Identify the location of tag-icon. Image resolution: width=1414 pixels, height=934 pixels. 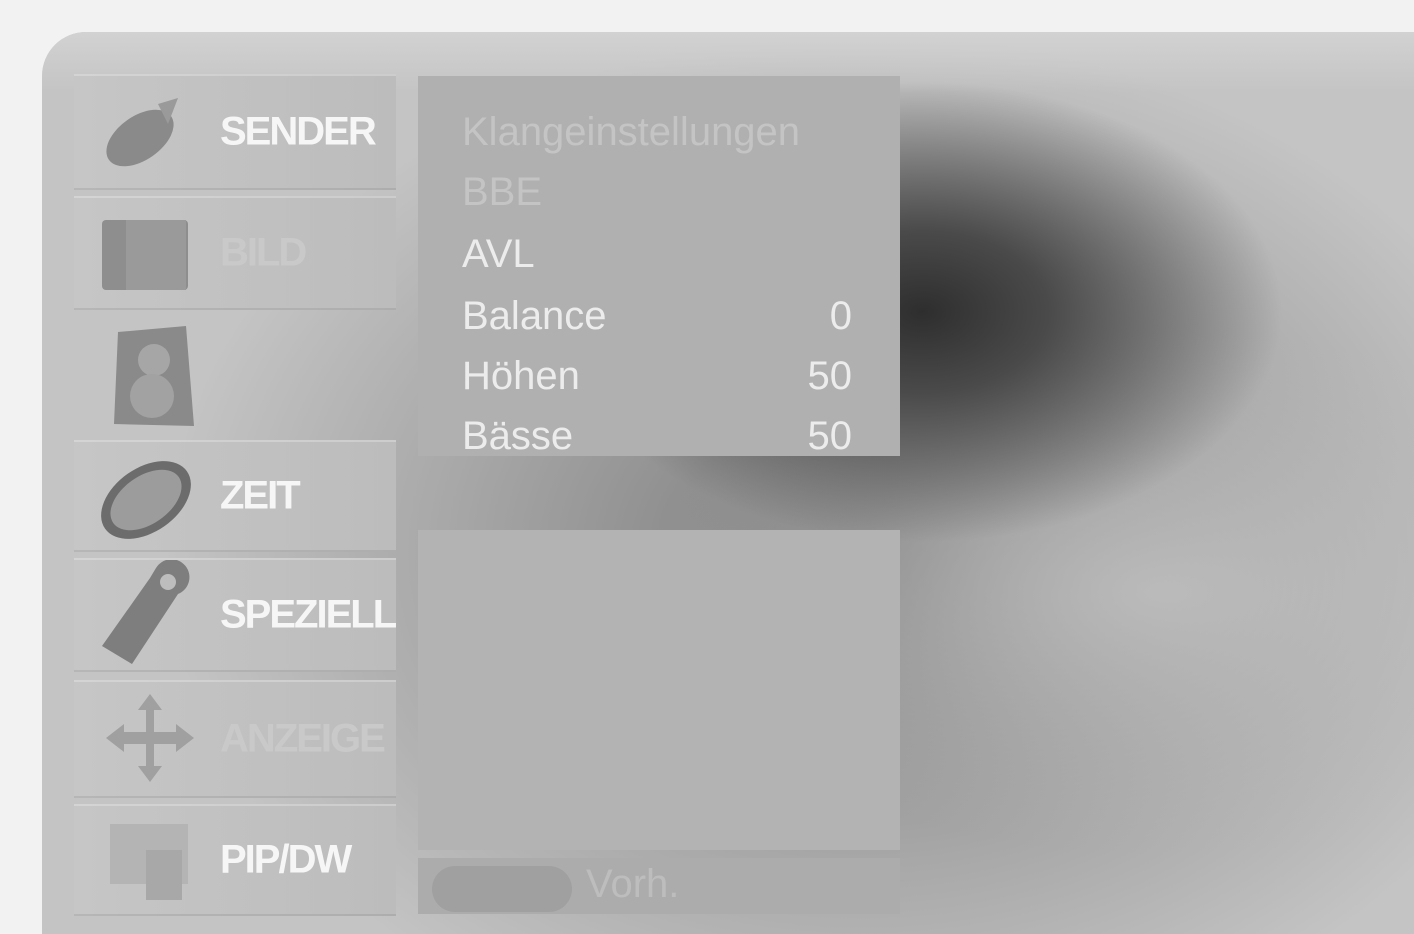
(146, 612).